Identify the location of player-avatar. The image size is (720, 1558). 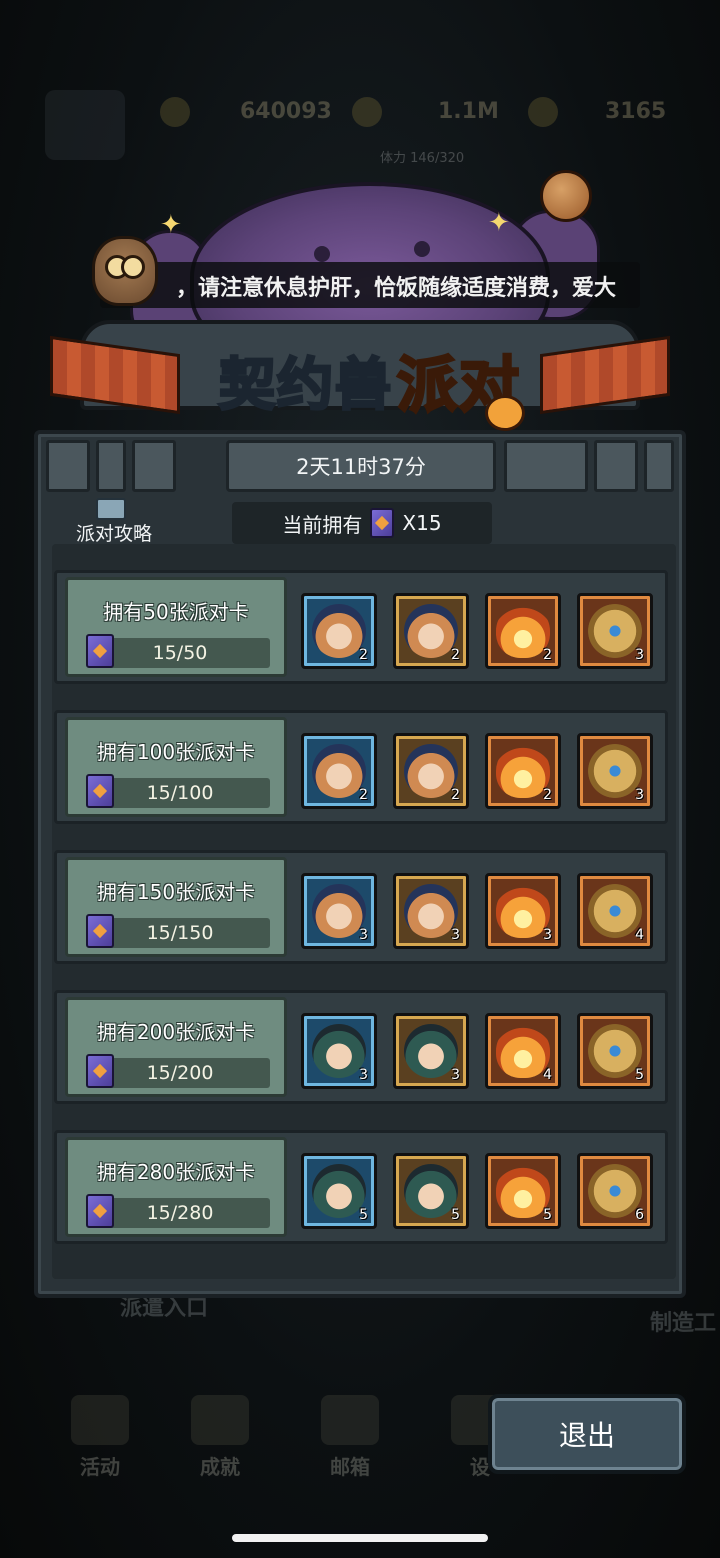
(85, 125).